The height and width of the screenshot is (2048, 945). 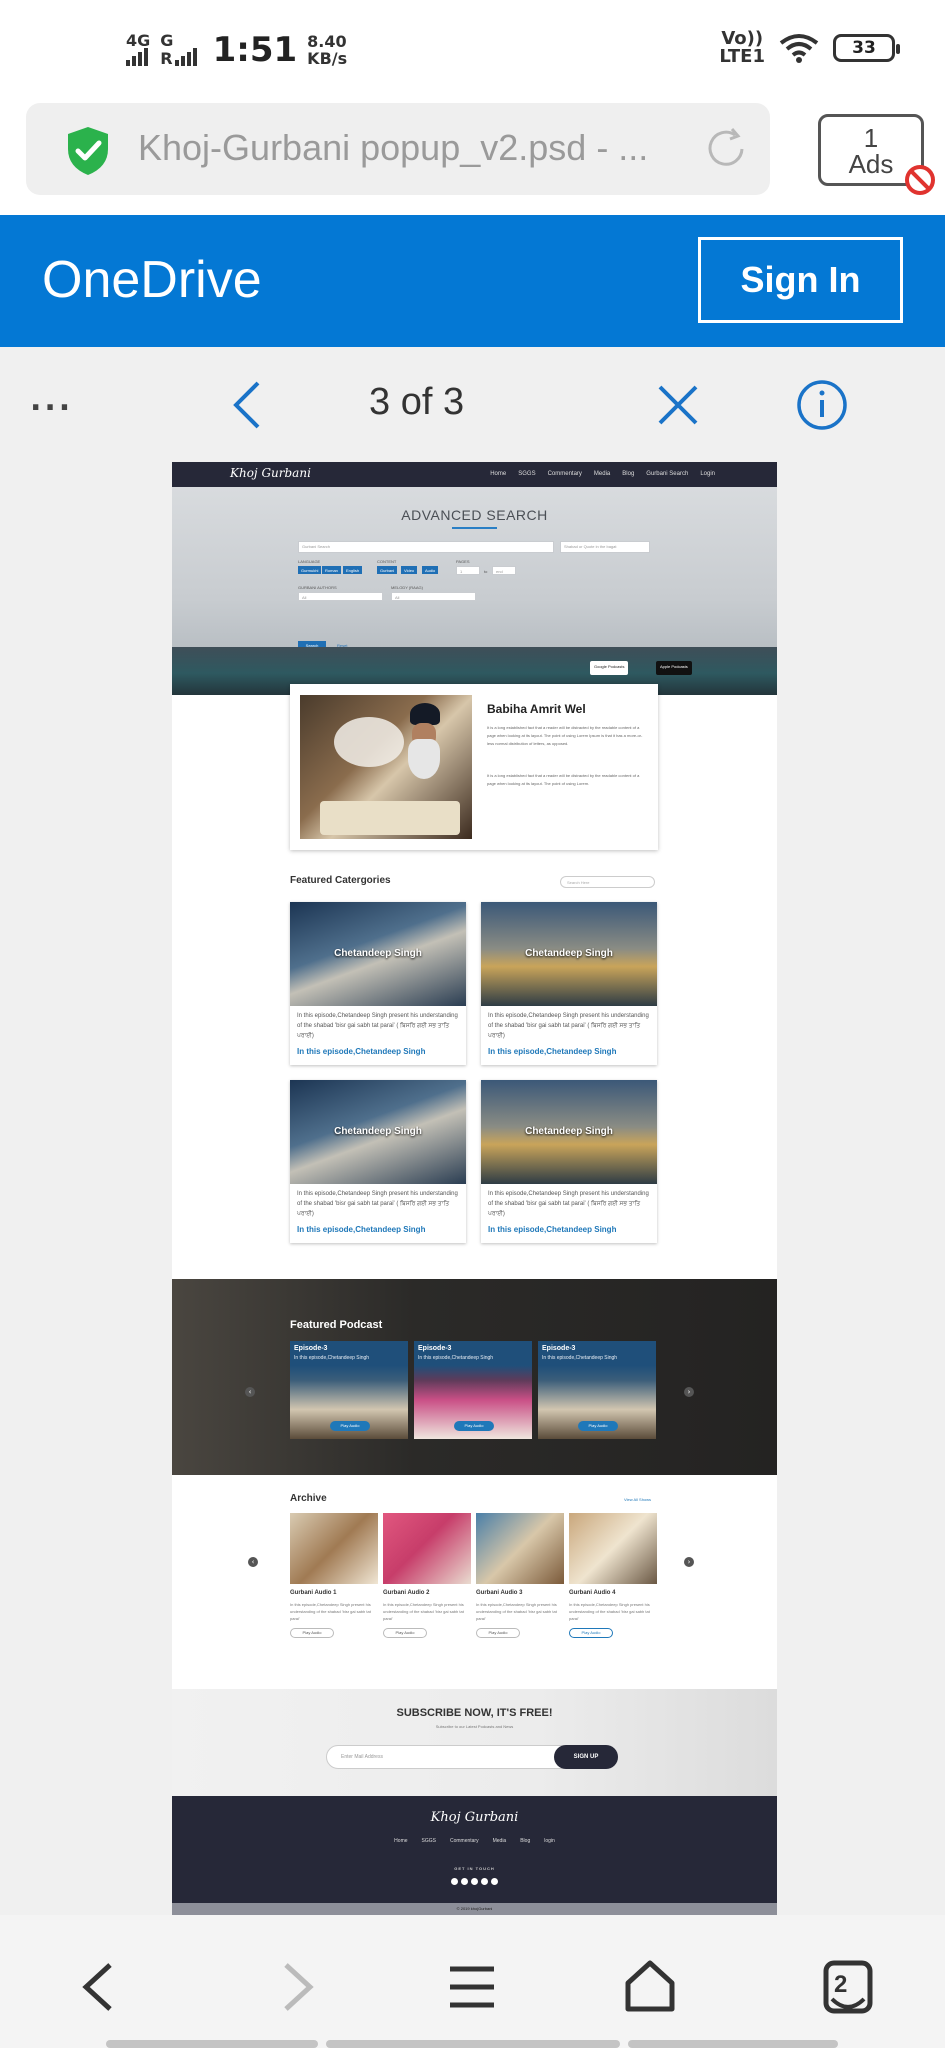 What do you see at coordinates (474, 1426) in the screenshot?
I see `doc-episode-play: Play Audio` at bounding box center [474, 1426].